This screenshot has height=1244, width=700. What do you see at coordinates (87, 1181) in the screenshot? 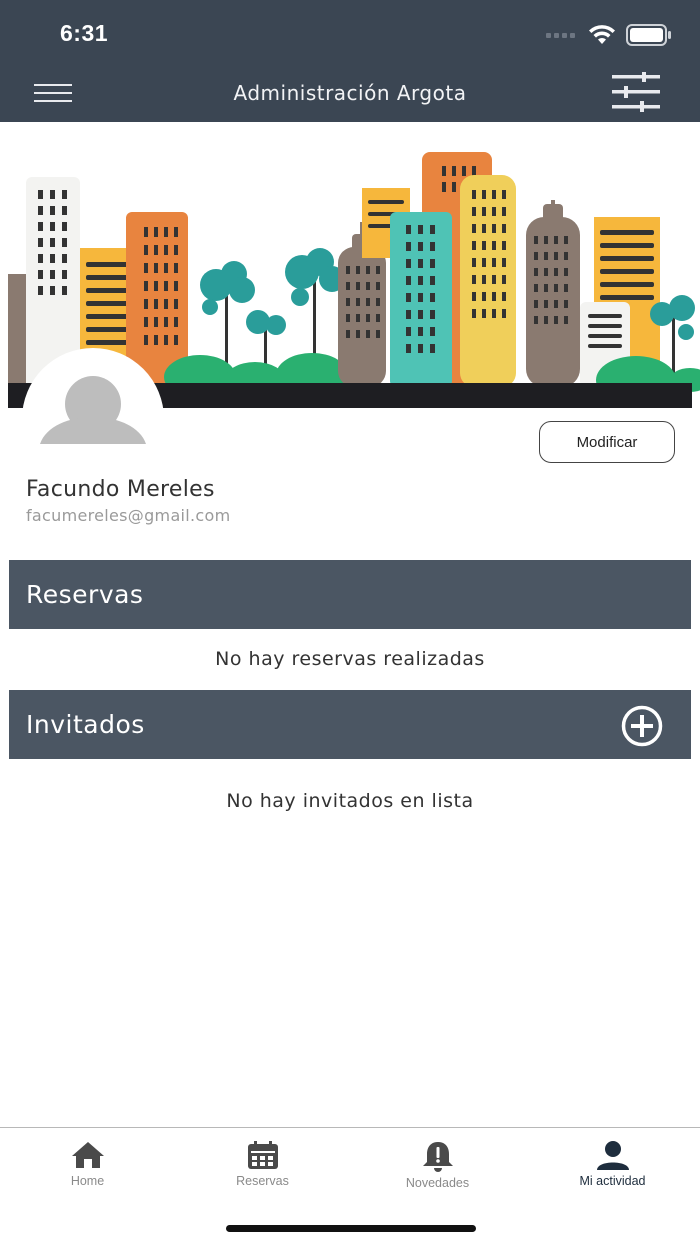
I see `tab-home-label: Home` at bounding box center [87, 1181].